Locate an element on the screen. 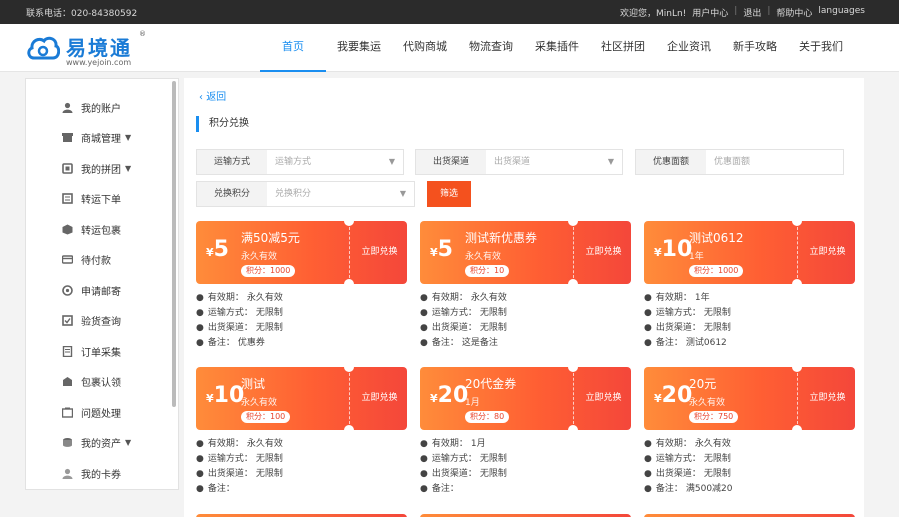 The width and height of the screenshot is (899, 517). welcome-text: 欢迎您，MinLn! is located at coordinates (653, 14).